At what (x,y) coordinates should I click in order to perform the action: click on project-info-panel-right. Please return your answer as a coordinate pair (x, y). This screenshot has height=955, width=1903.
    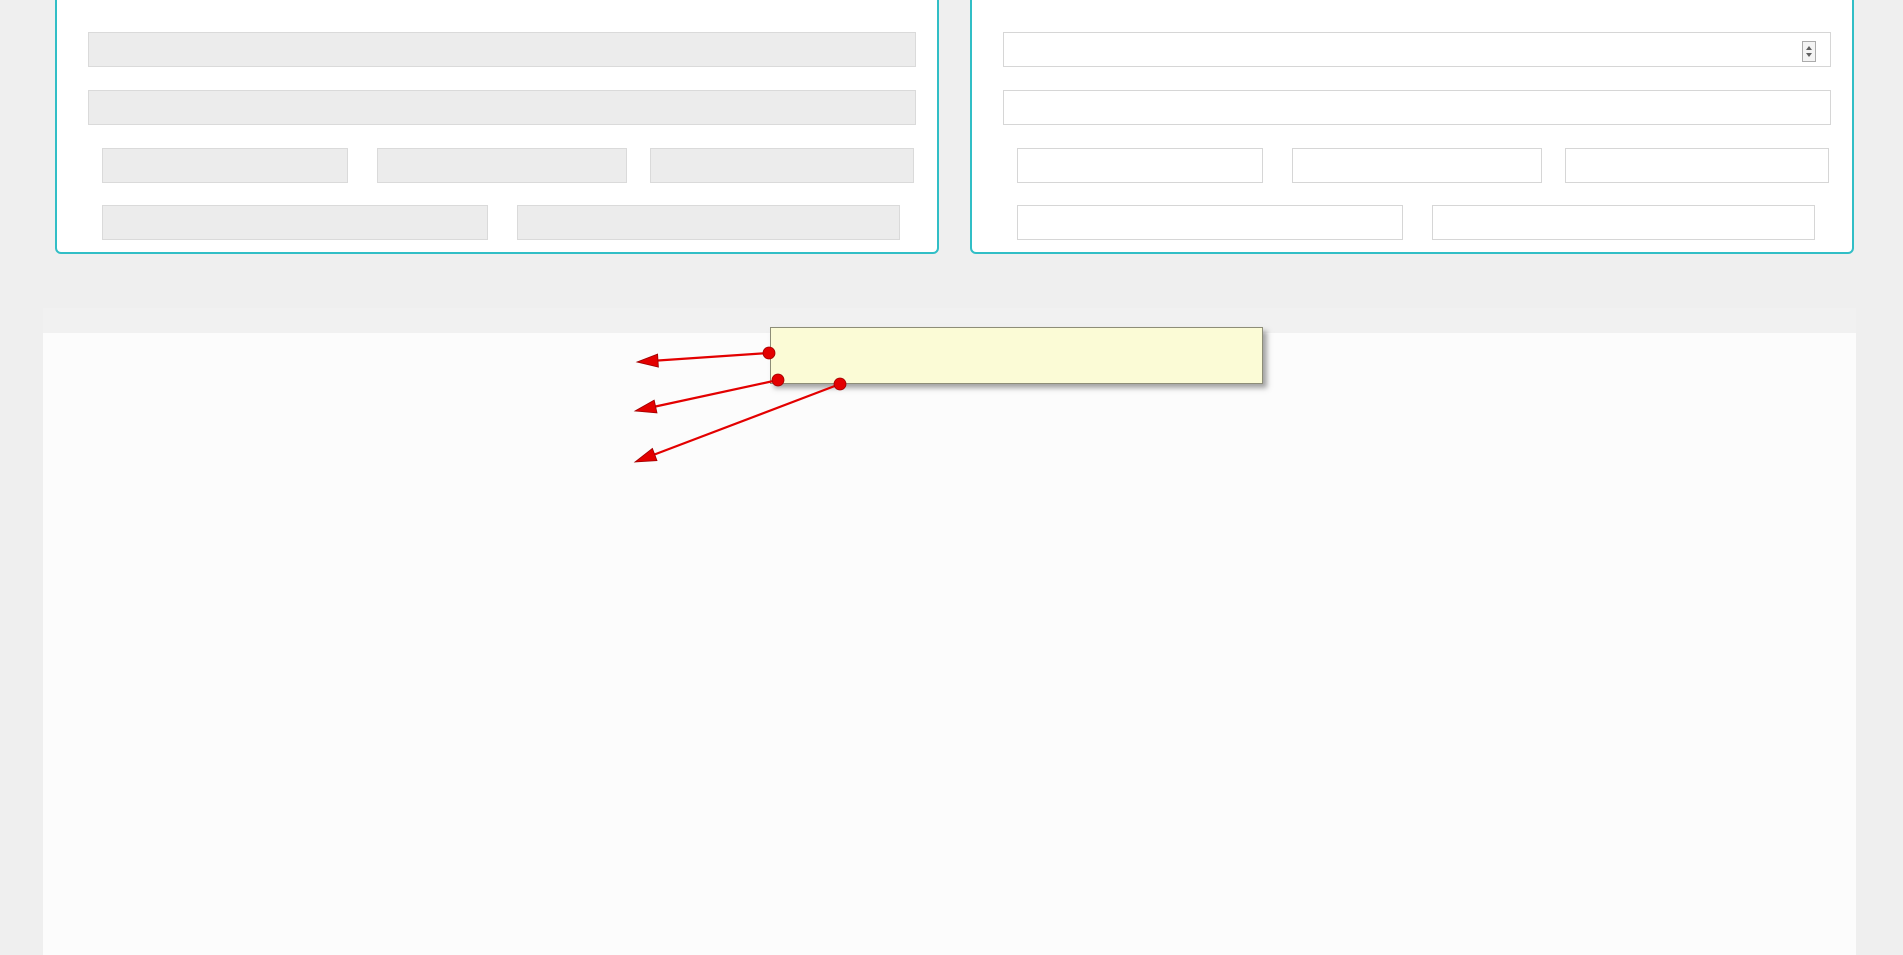
    Looking at the image, I should click on (1412, 127).